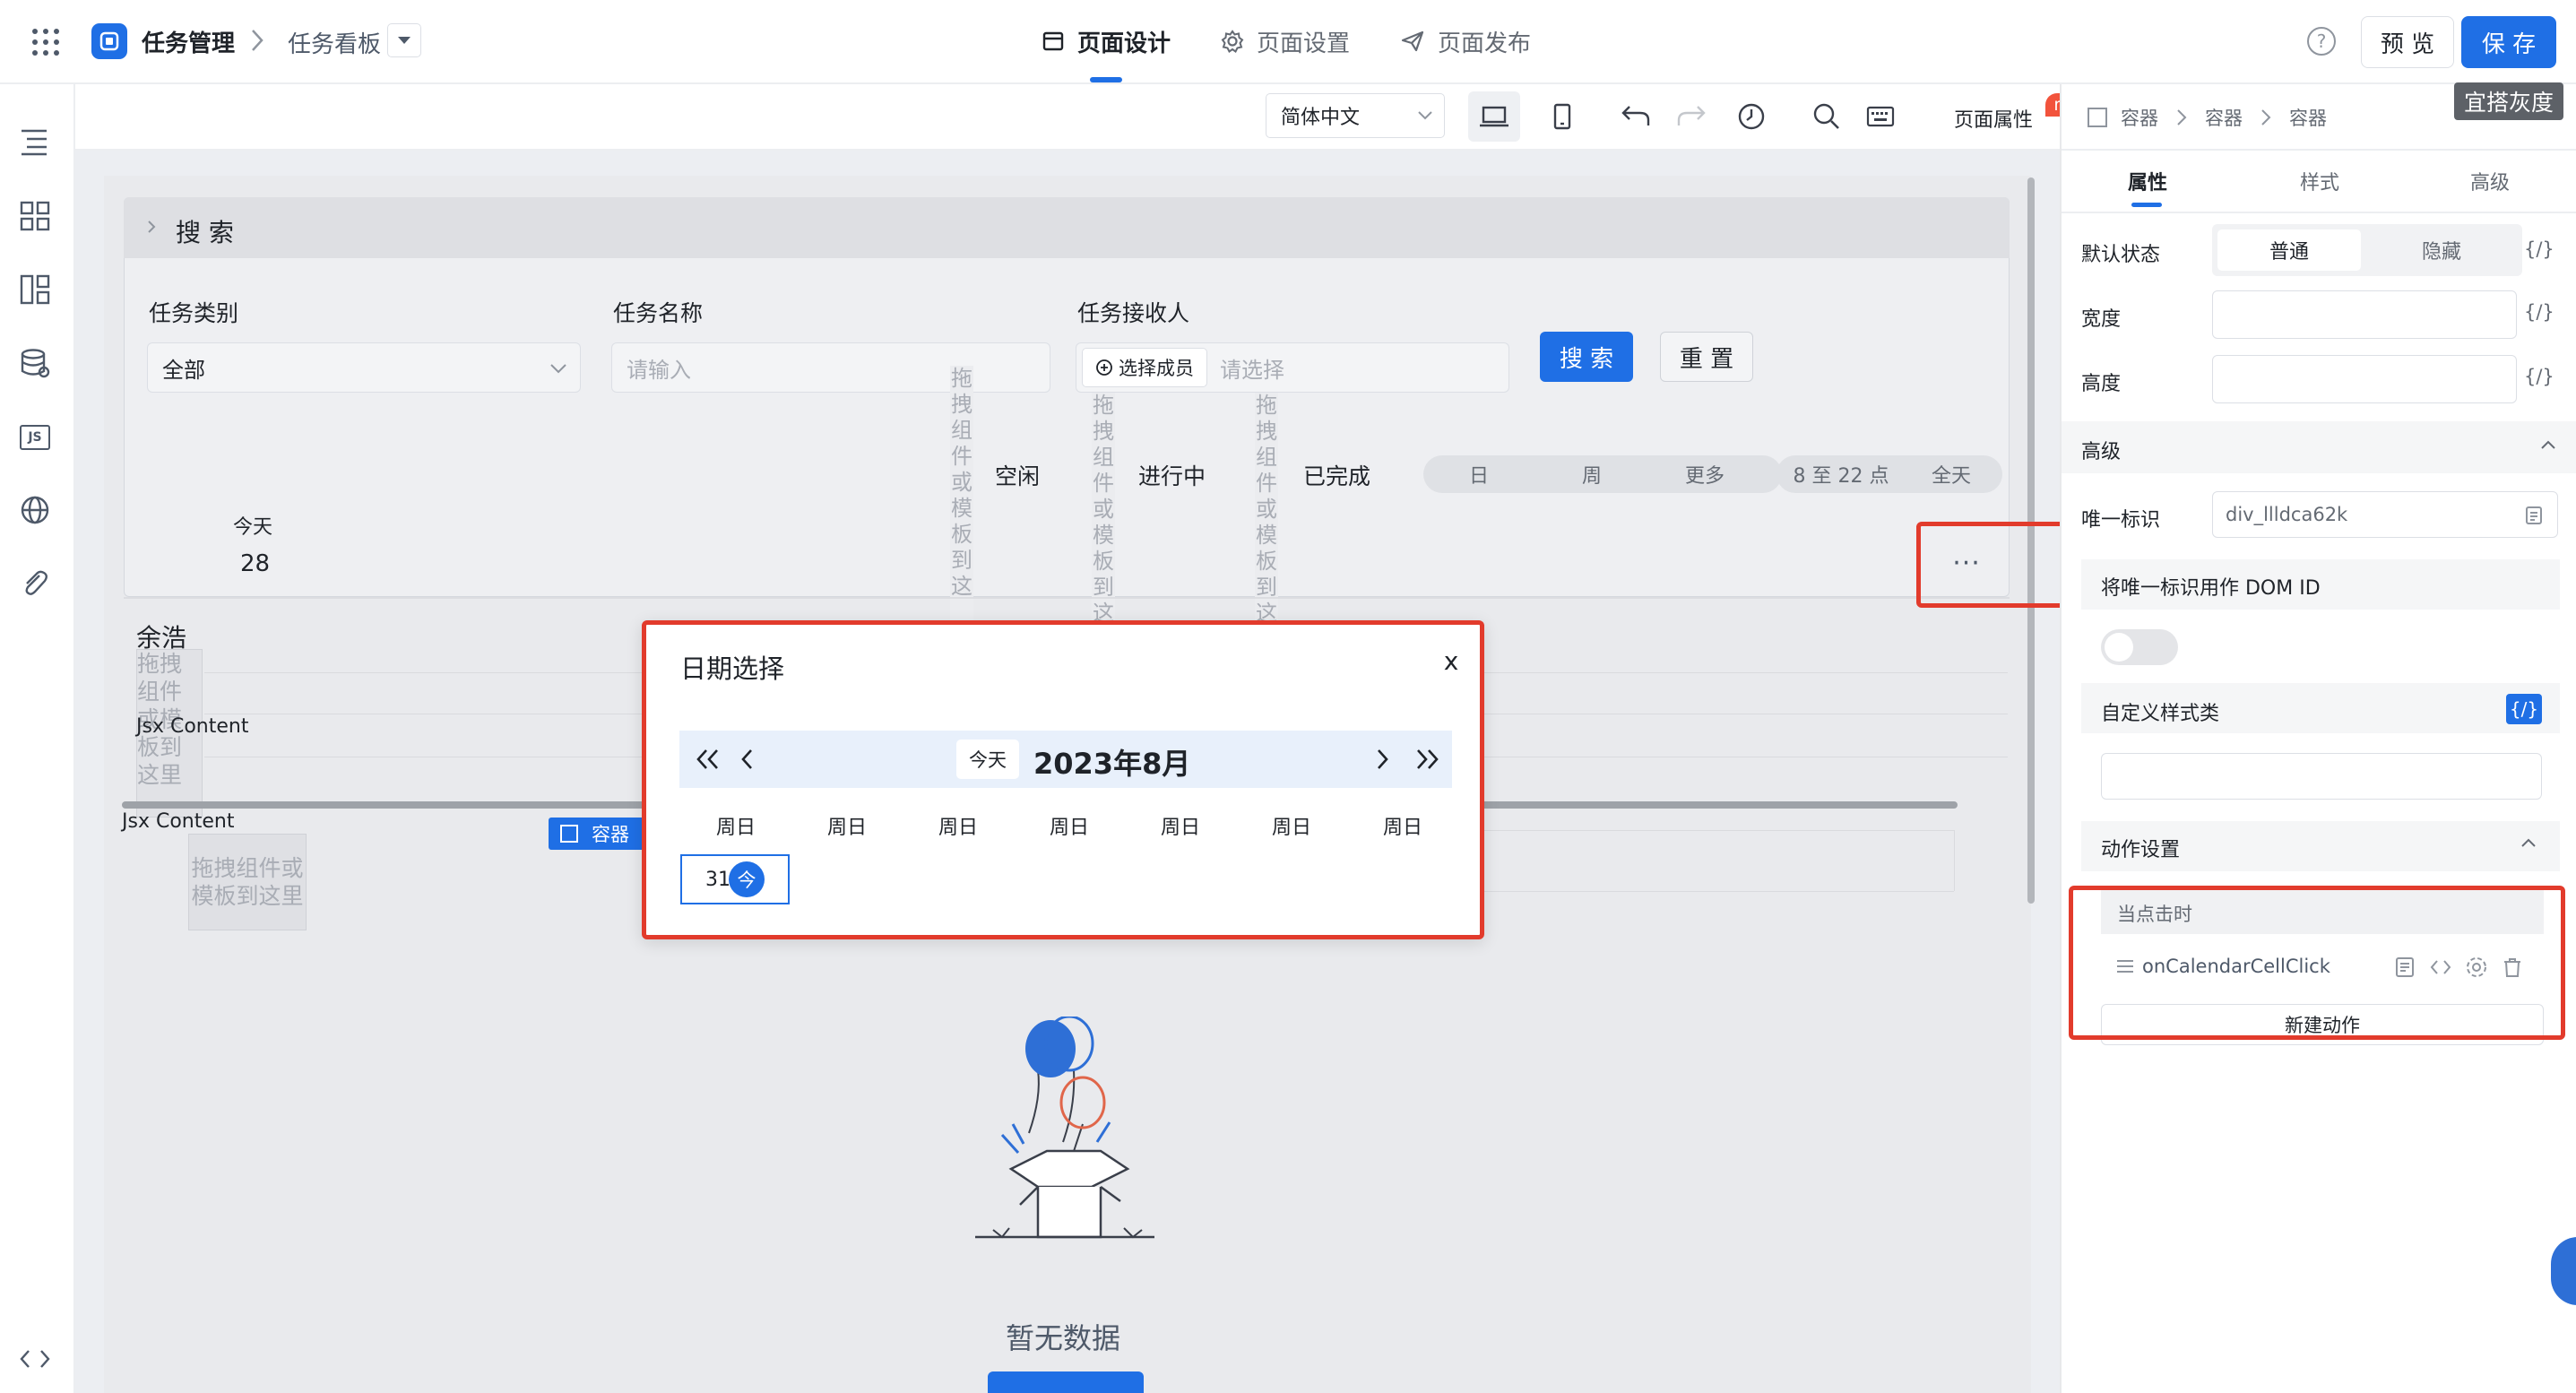 Image resolution: width=2576 pixels, height=1393 pixels. Describe the element at coordinates (1485, 43) in the screenshot. I see `tab-label: 页面发布` at that location.